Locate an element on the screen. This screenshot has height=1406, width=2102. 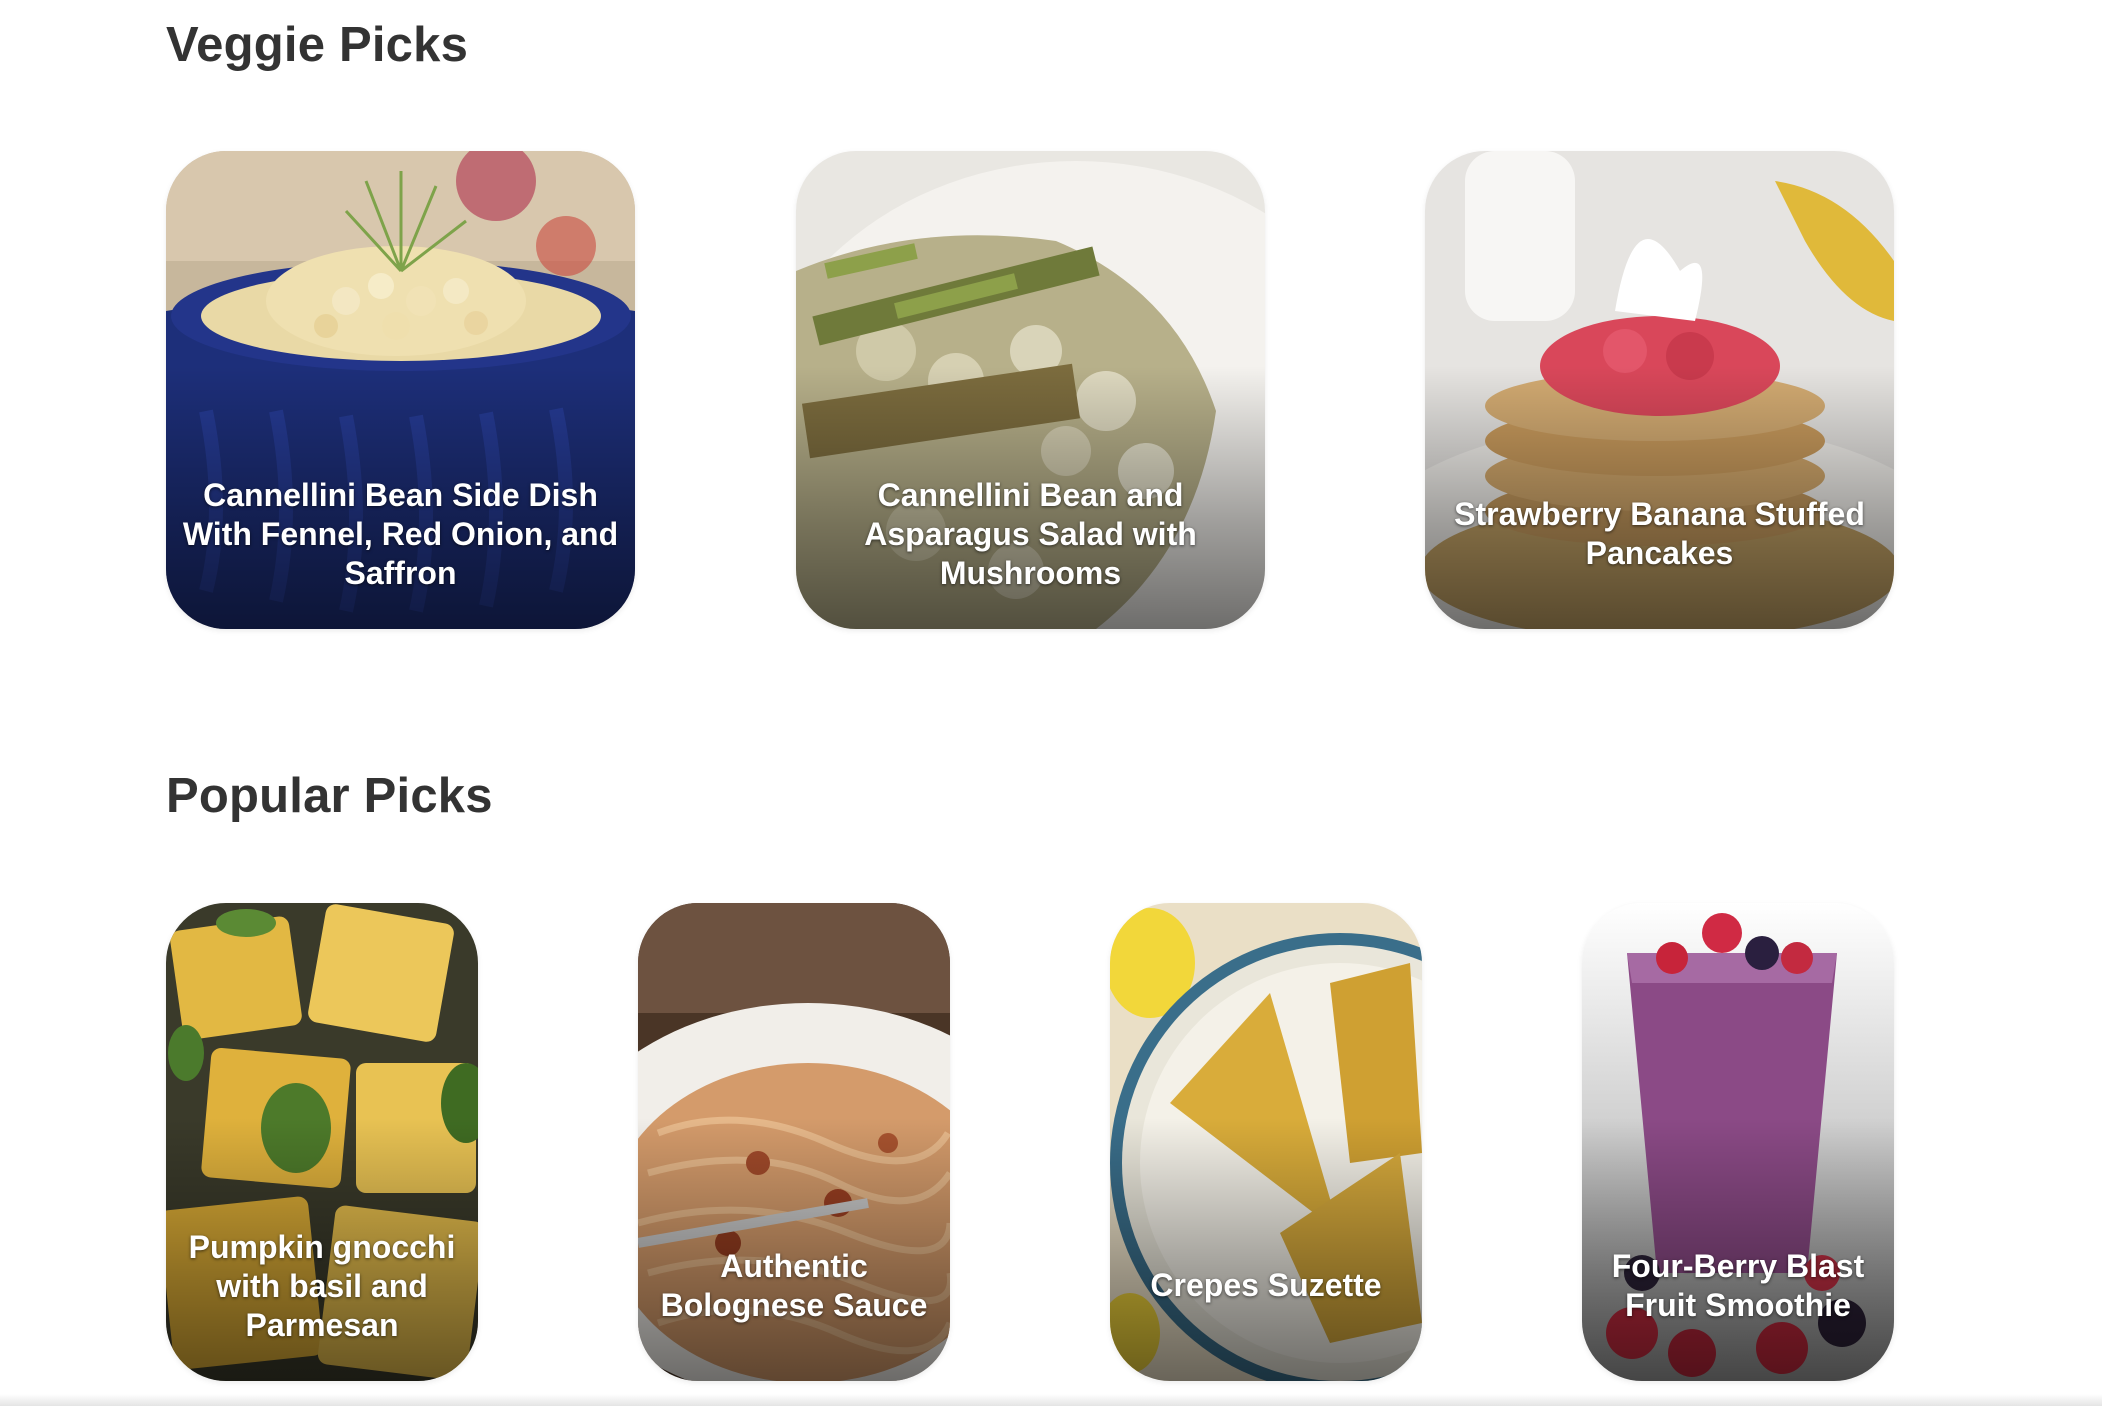
recipe-card-bolognese-sauce: Authentic Bolognese Sauce is located at coordinates (794, 1142).